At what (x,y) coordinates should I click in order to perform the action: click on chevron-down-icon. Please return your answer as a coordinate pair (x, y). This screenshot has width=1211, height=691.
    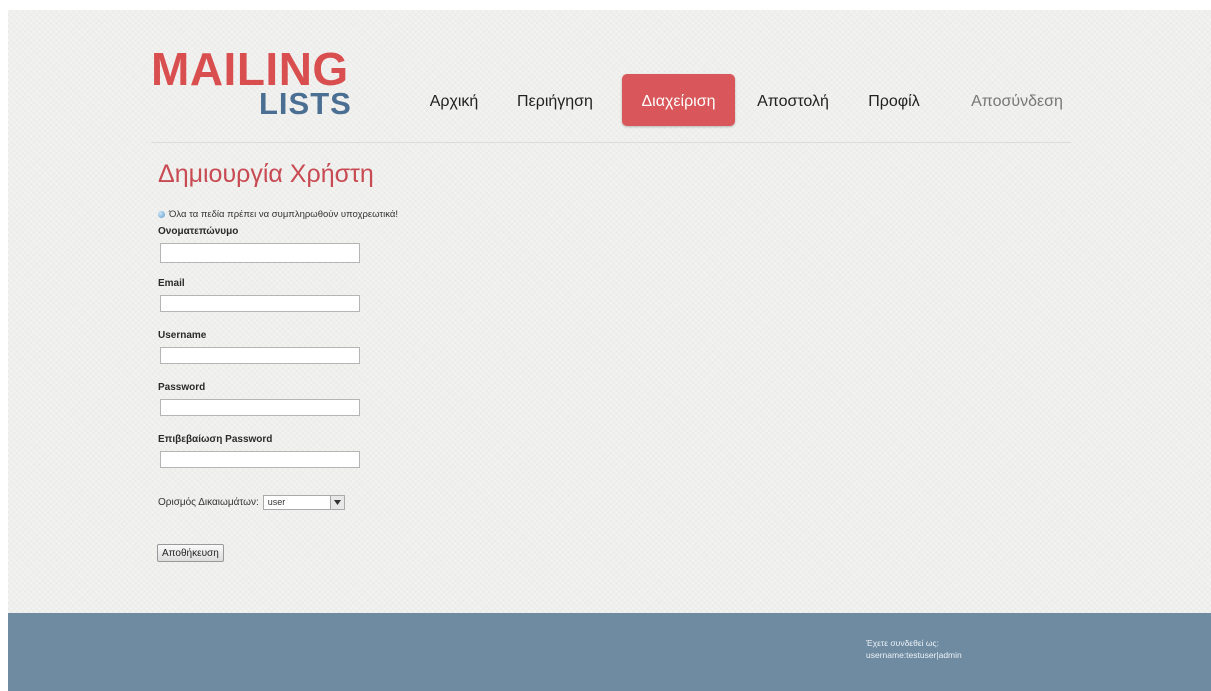
    Looking at the image, I should click on (336, 502).